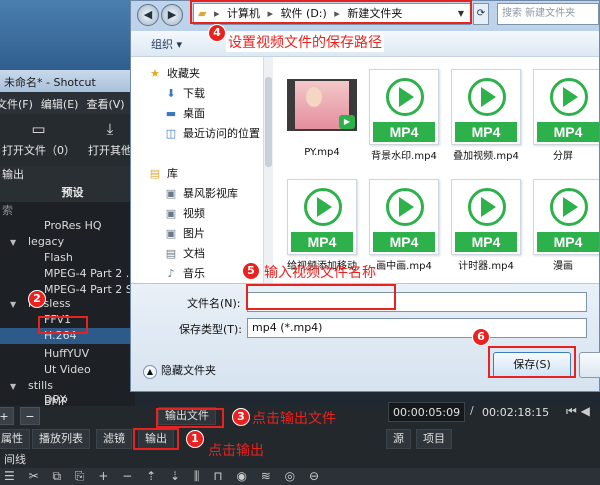 The width and height of the screenshot is (600, 485). I want to click on hide-folders-toggle: ▲ 隐藏文件夹, so click(179, 370).